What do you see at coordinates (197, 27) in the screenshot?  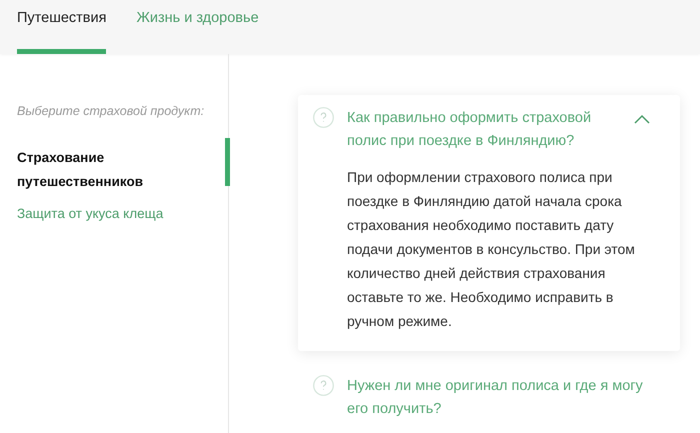 I see `tab: Жизнь и здоровье` at bounding box center [197, 27].